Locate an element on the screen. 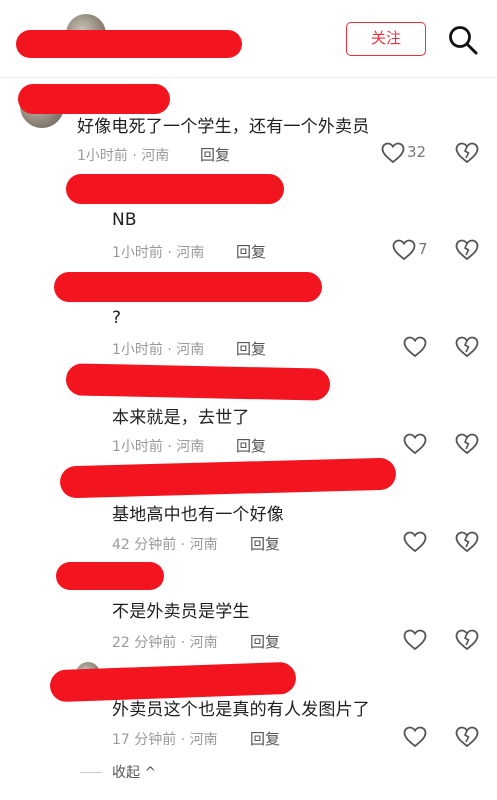 The image size is (497, 800). comment-text: 本来就是，去世了 is located at coordinates (181, 418).